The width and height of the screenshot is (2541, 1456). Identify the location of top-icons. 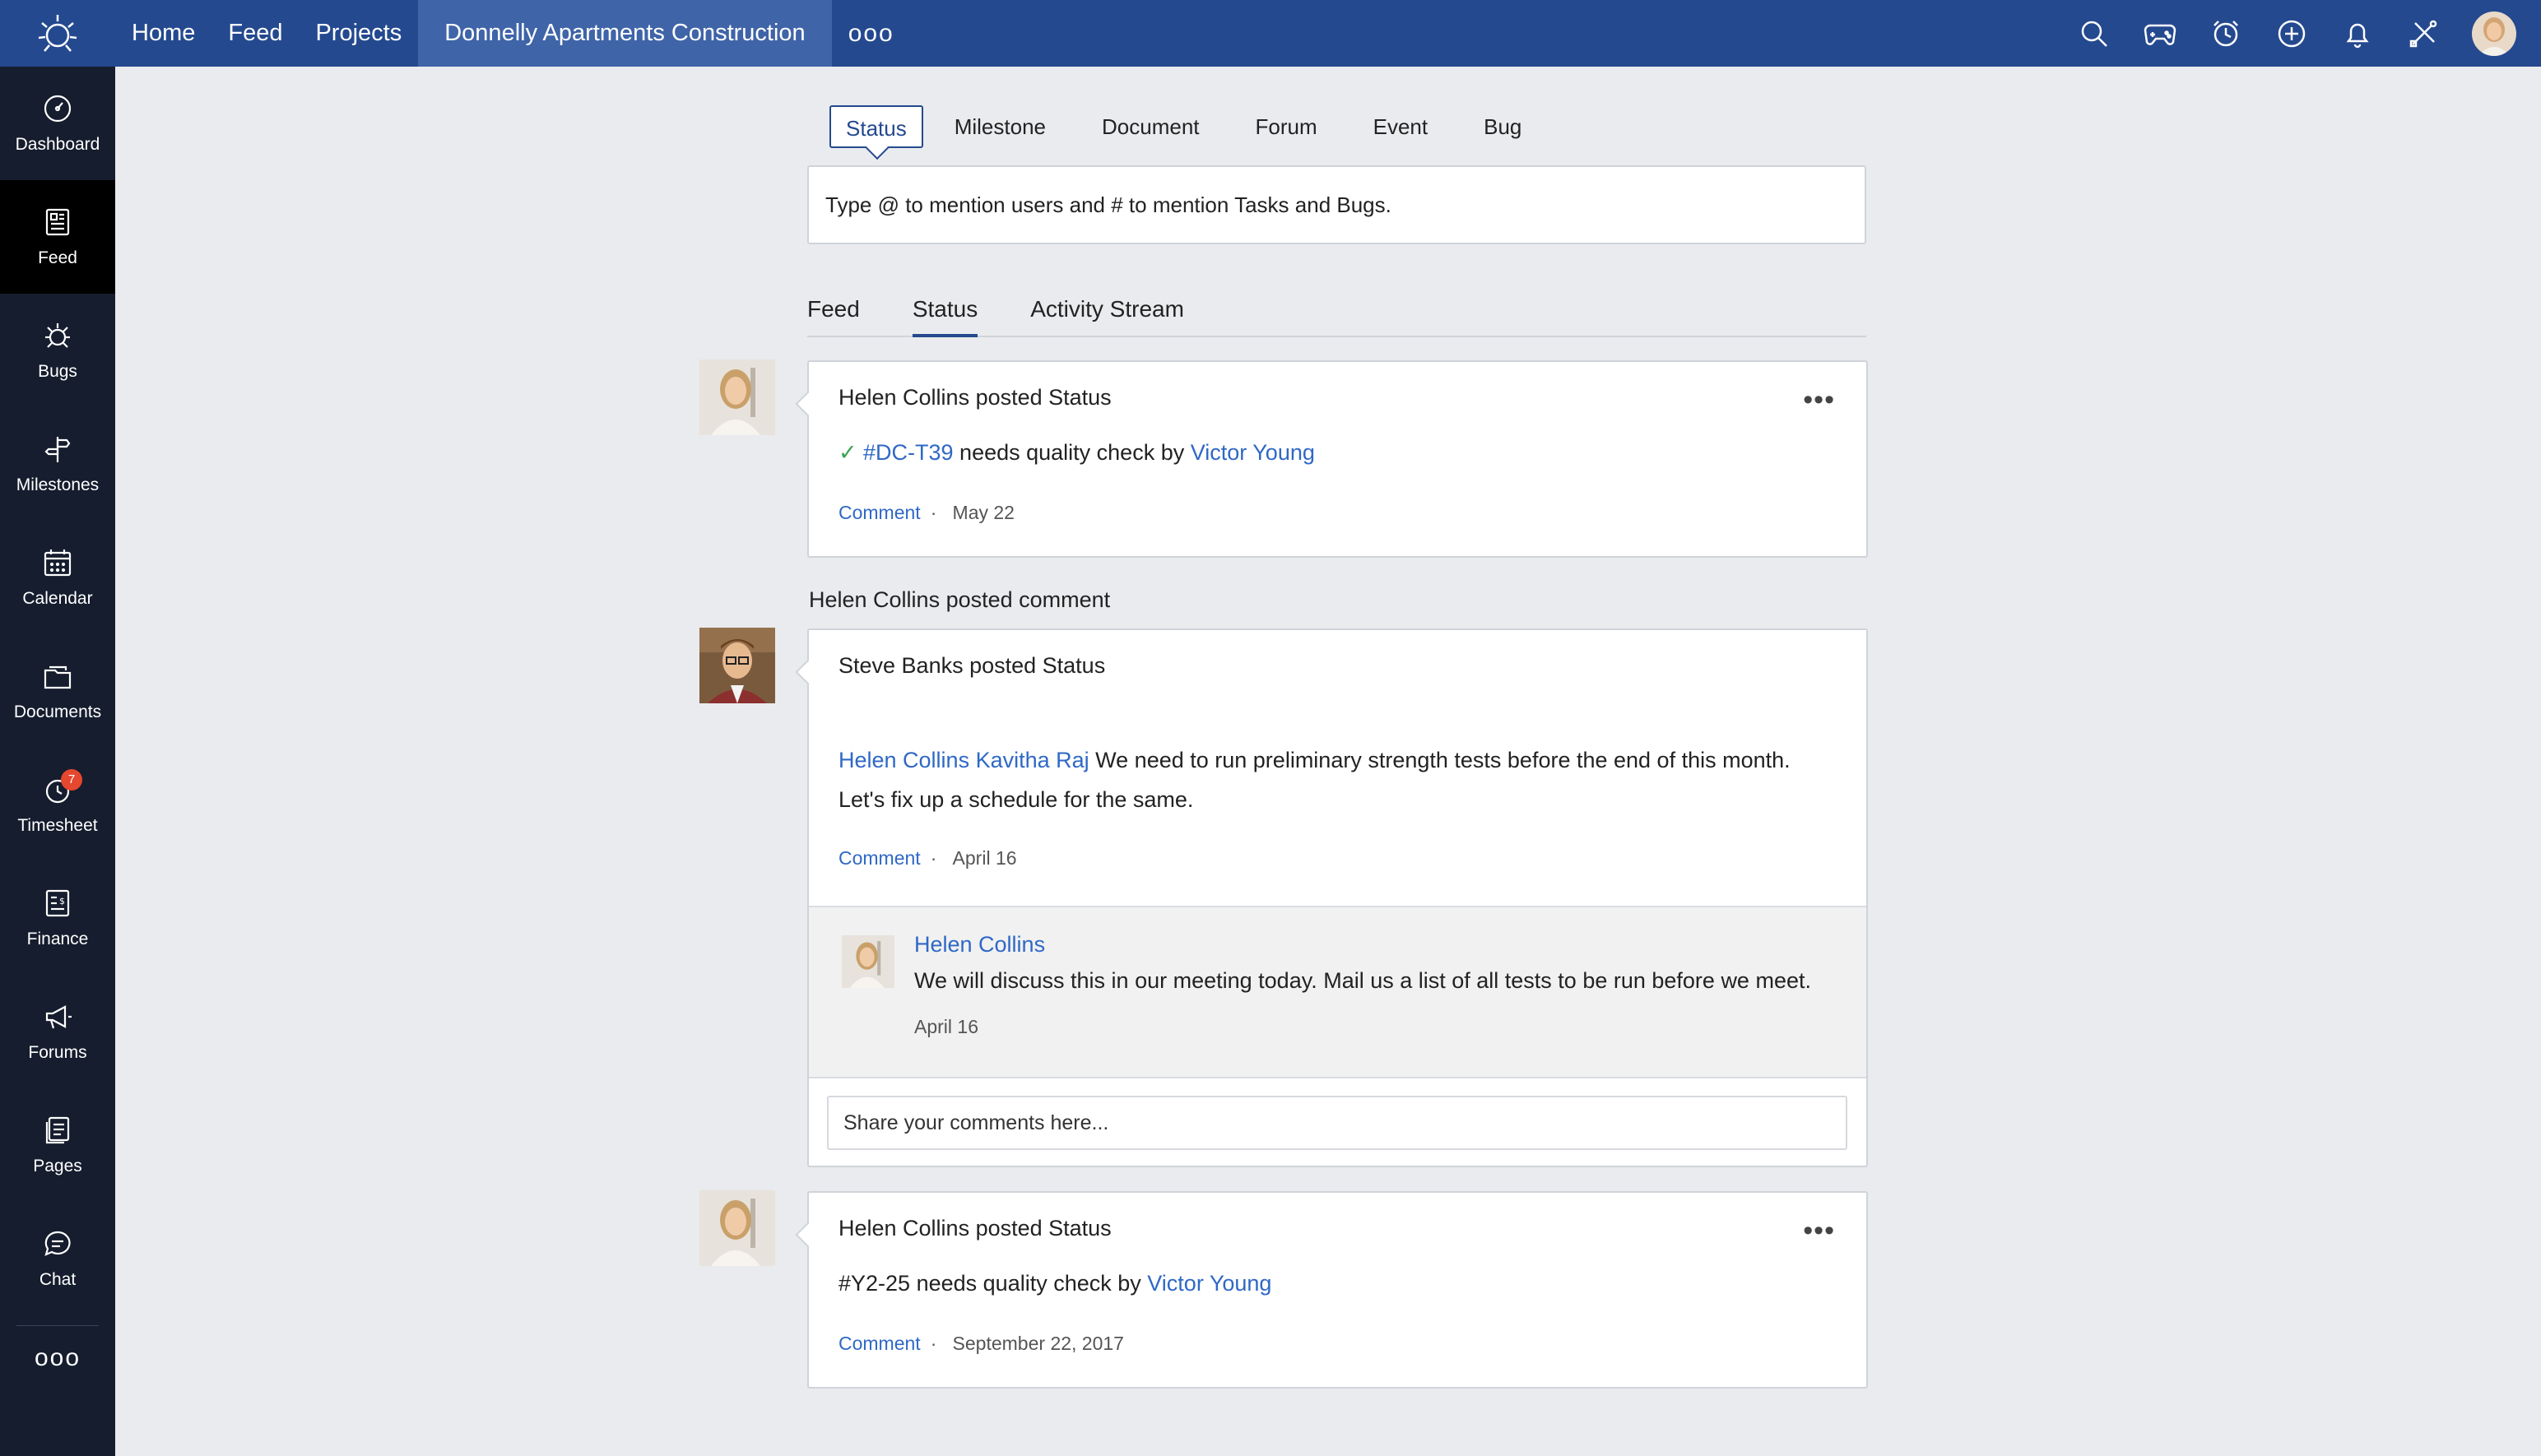
(2281, 33).